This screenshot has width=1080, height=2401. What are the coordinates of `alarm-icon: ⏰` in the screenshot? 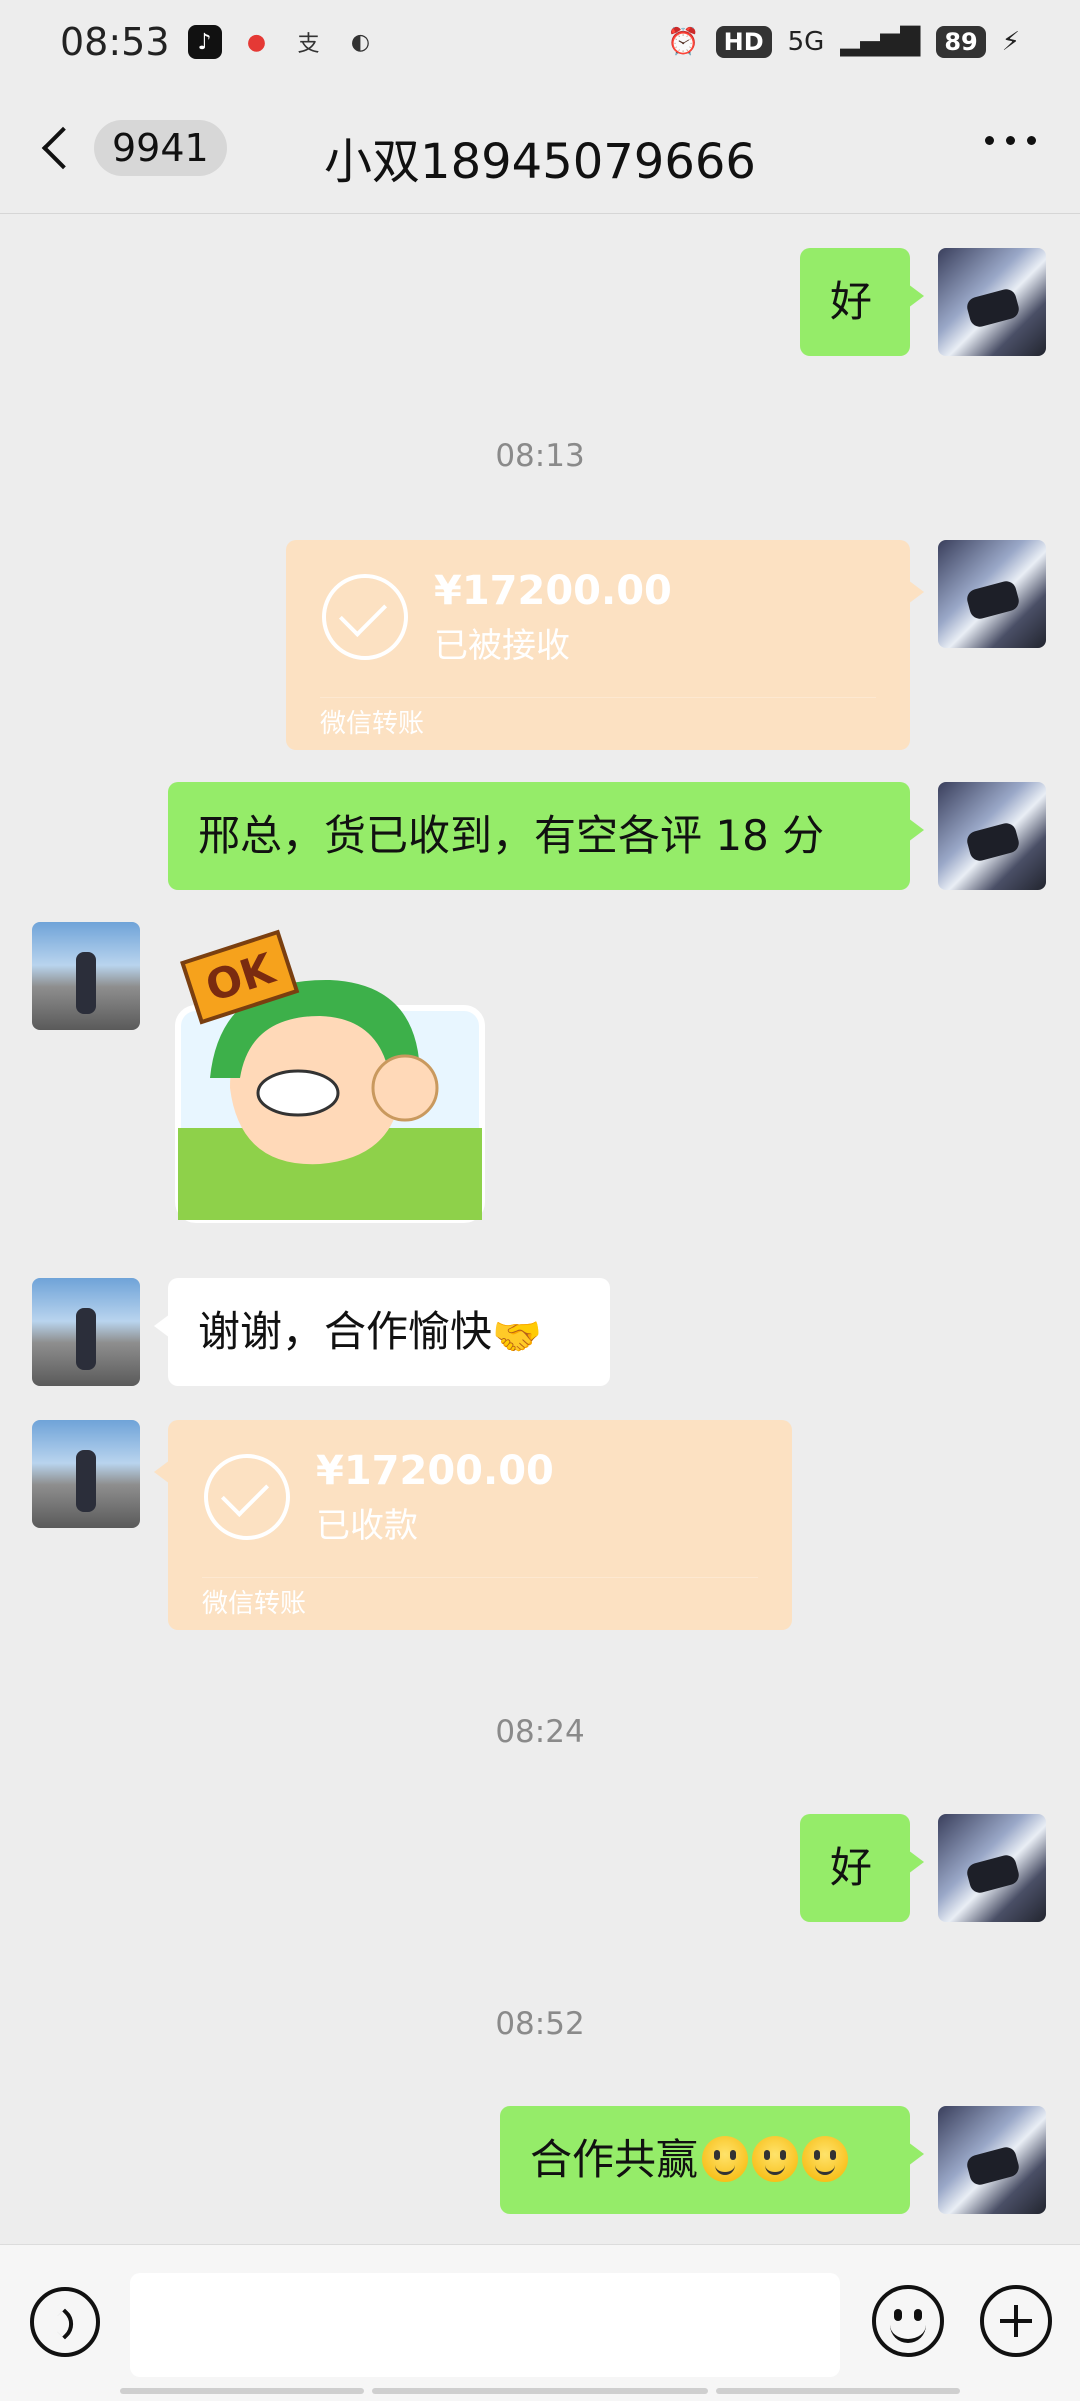 It's located at (683, 42).